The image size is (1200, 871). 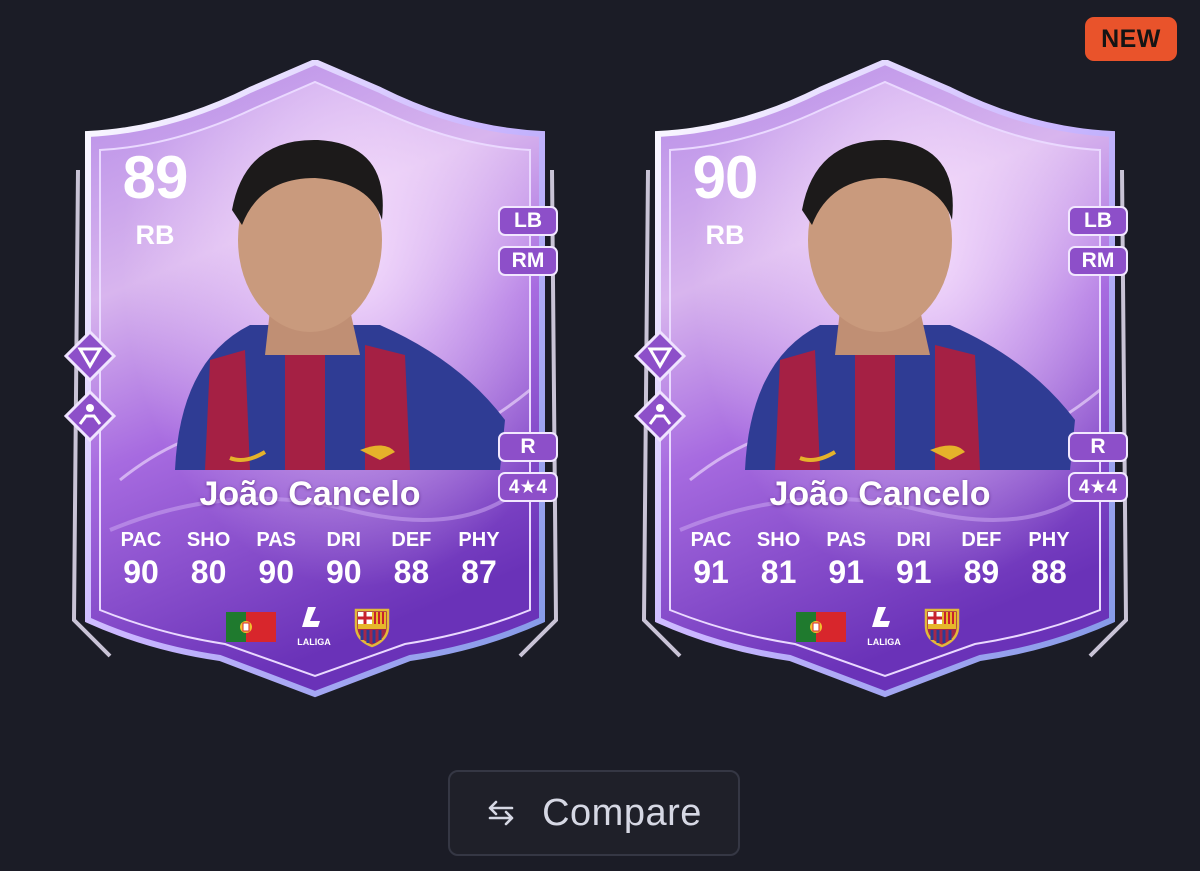 I want to click on stat-phy: PHY 87, so click(x=479, y=560).